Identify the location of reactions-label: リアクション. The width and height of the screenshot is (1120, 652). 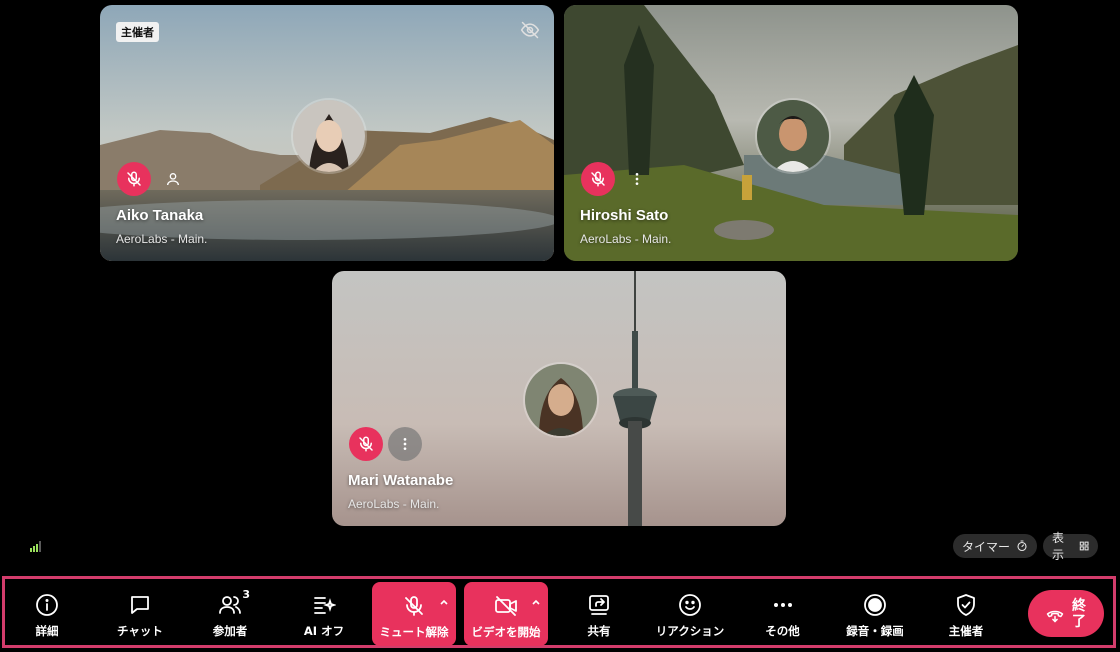
(690, 631).